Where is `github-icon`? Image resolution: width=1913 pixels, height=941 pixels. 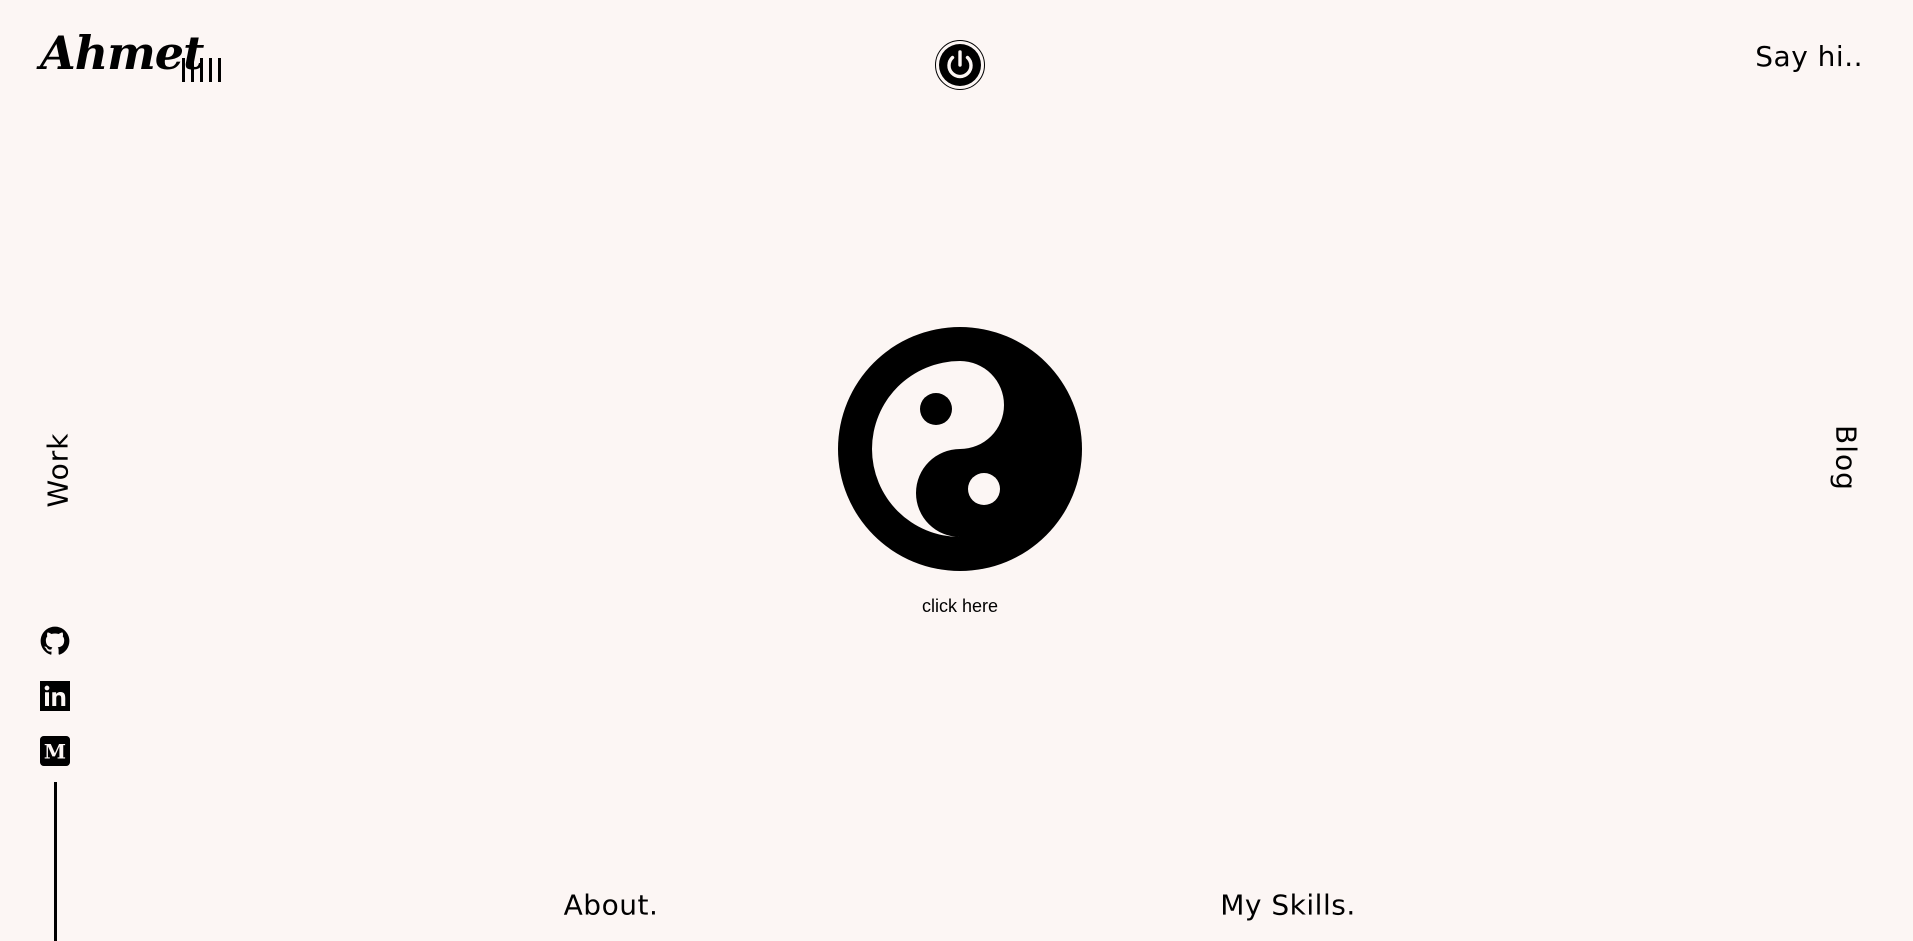 github-icon is located at coordinates (55, 640).